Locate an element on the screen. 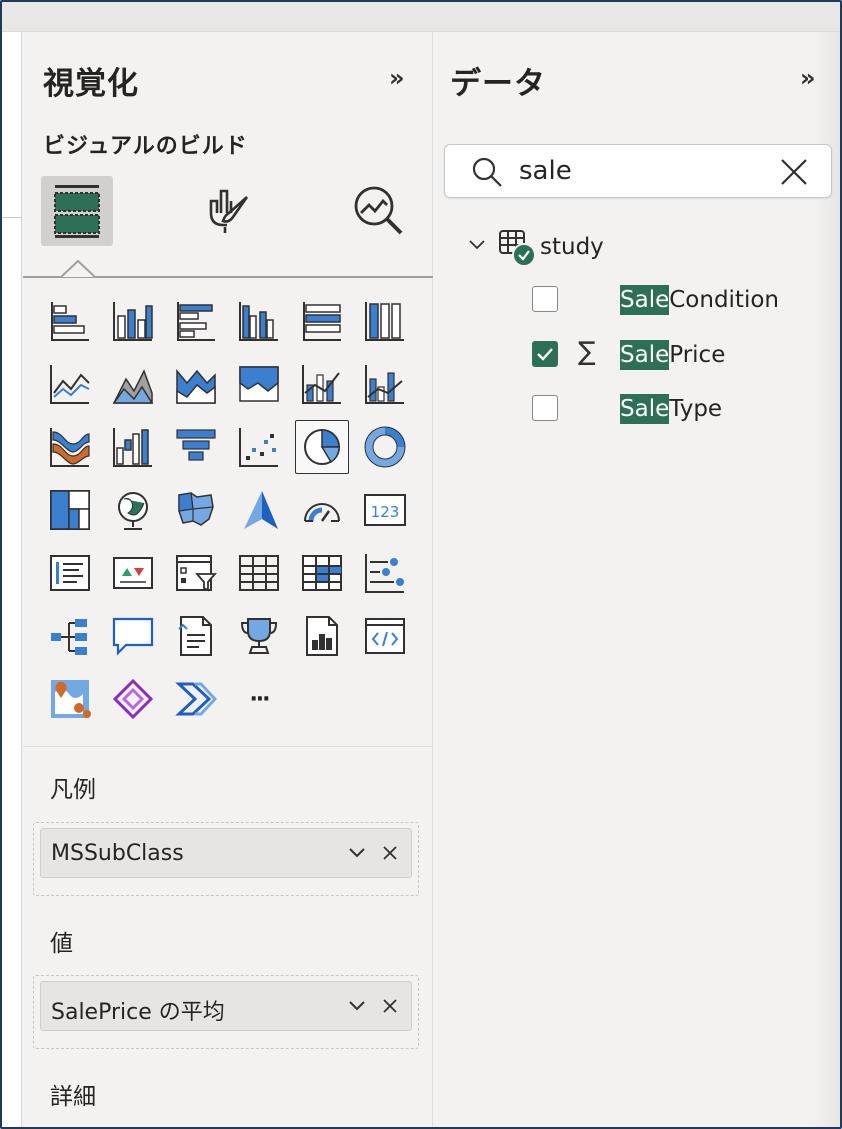 This screenshot has width=842, height=1129. analytics-tab is located at coordinates (379, 211).